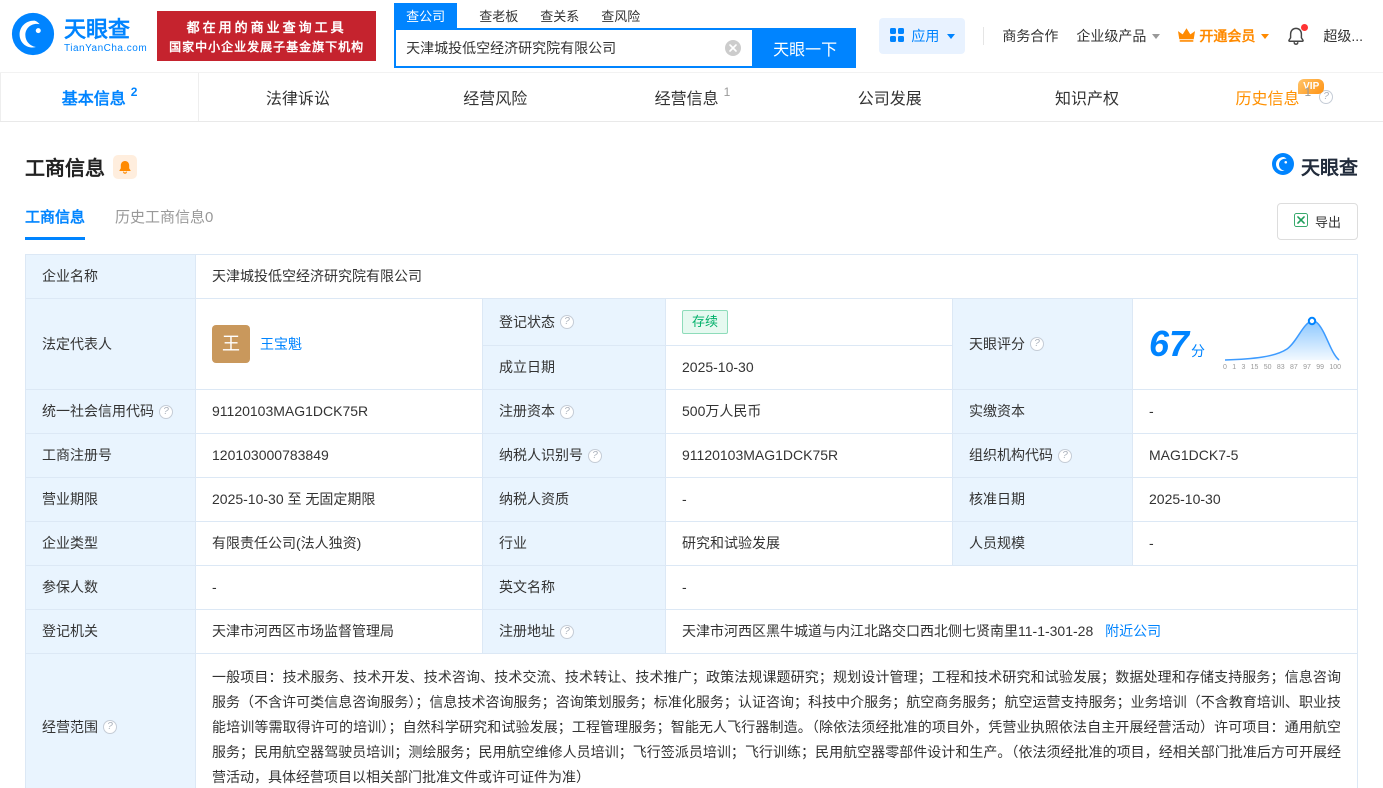 This screenshot has width=1383, height=788. Describe the element at coordinates (55, 223) in the screenshot. I see `subtab-business-info: 工商信息` at that location.